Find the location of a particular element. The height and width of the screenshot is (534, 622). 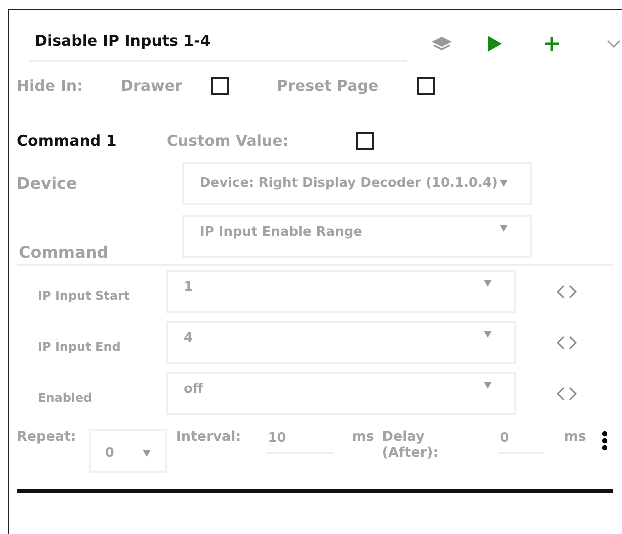

preset-title: Disable IP Inputs 1-4 is located at coordinates (218, 44).